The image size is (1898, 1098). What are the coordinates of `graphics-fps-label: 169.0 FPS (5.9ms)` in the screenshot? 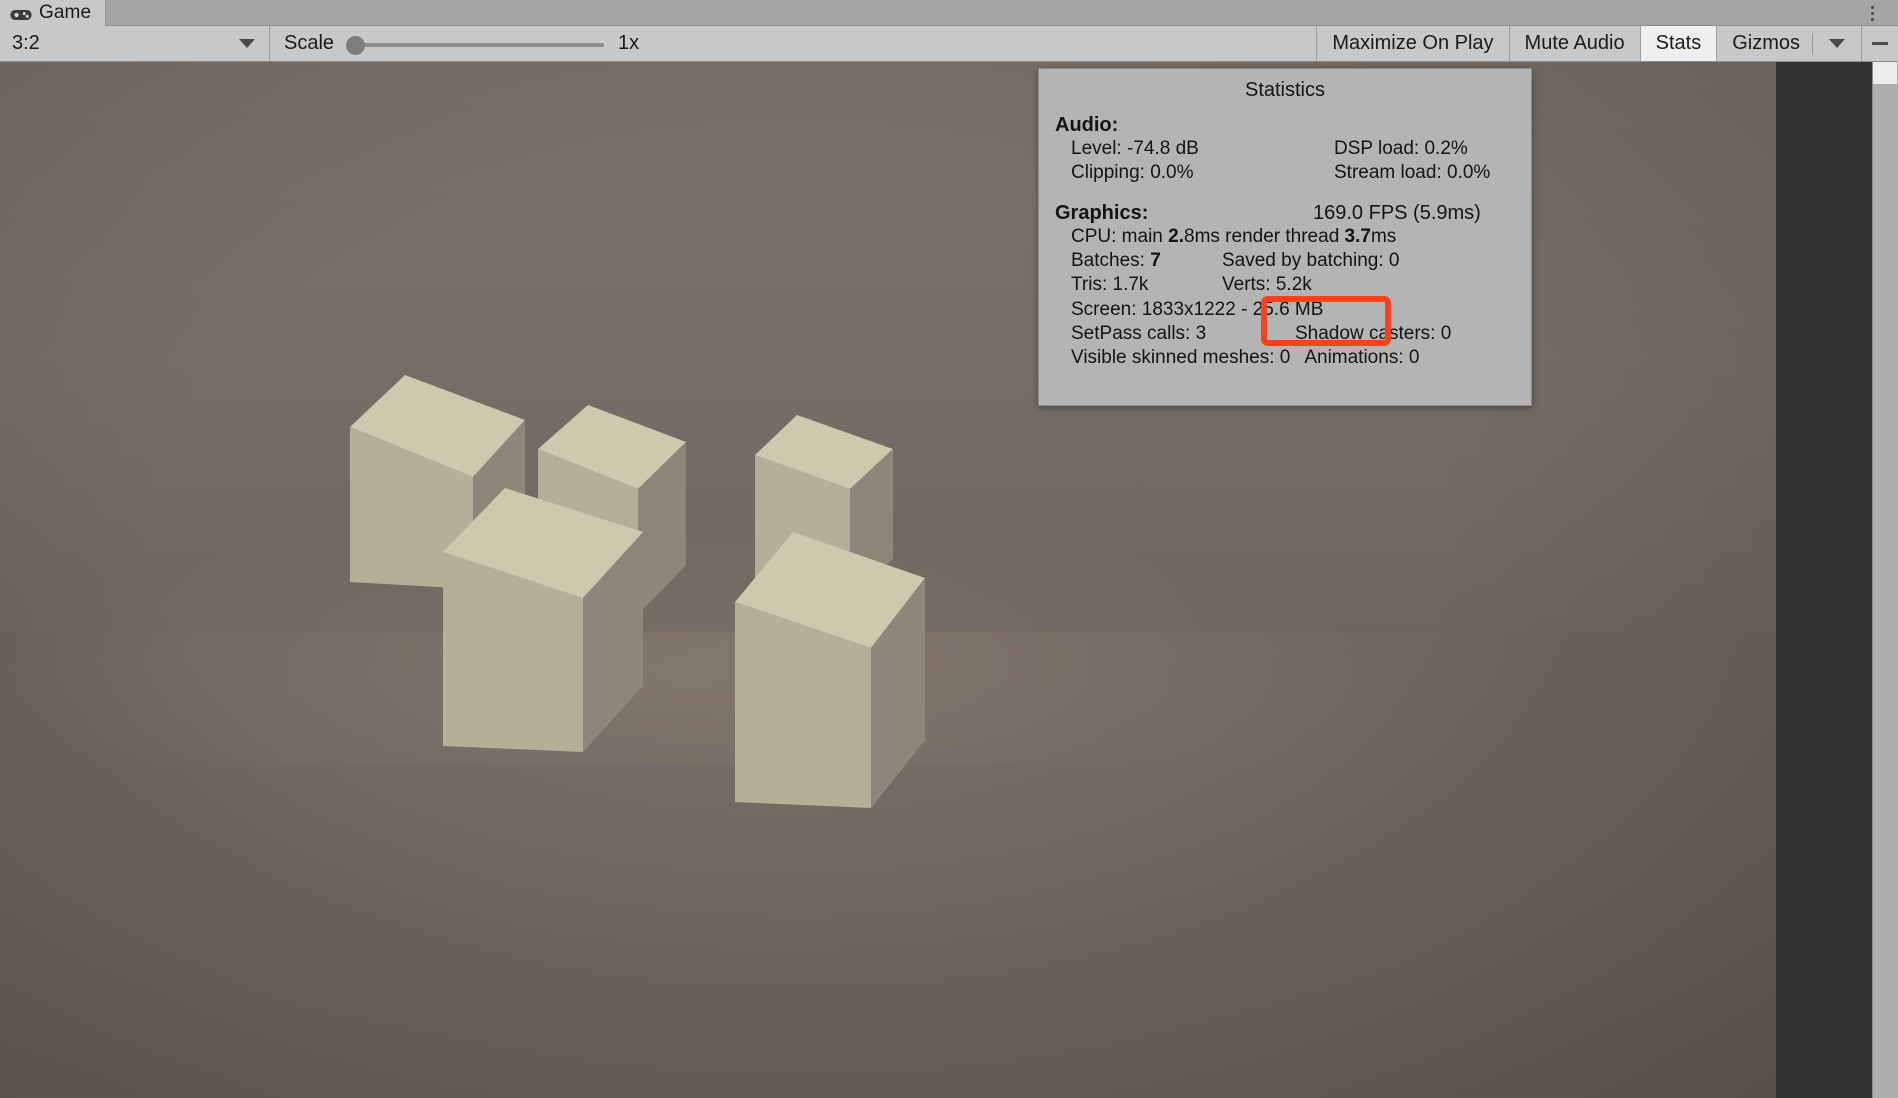 It's located at (1397, 212).